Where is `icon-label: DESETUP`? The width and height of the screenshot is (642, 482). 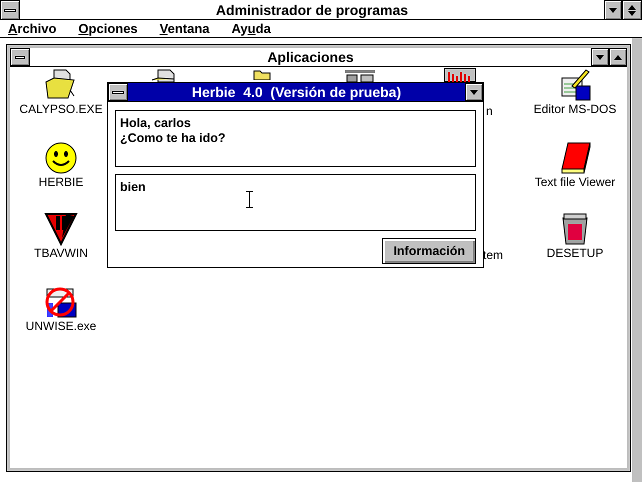 icon-label: DESETUP is located at coordinates (575, 253).